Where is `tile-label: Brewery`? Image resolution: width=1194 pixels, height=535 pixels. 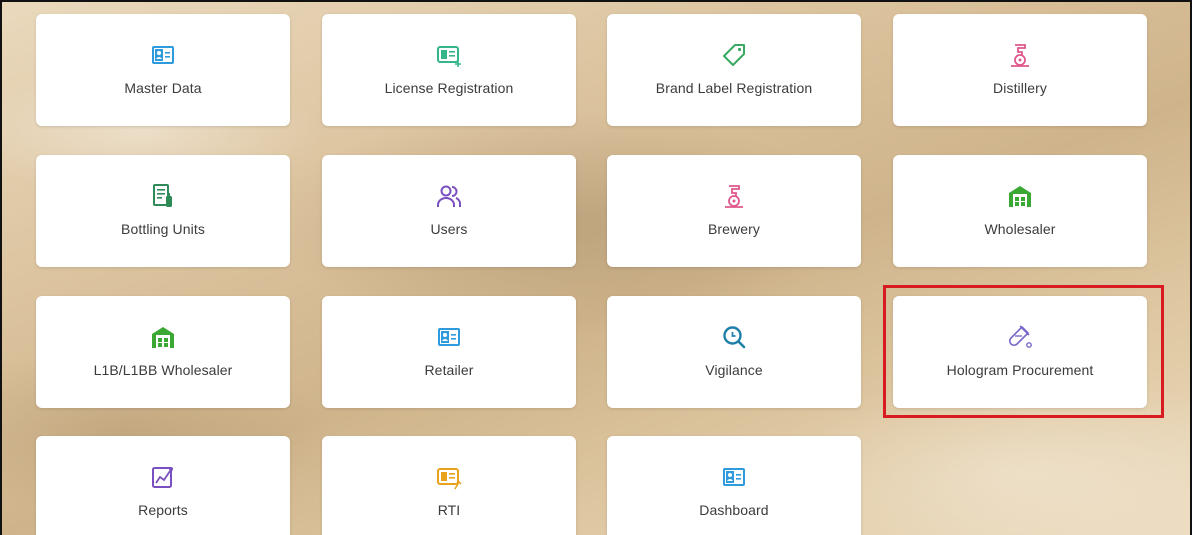
tile-label: Brewery is located at coordinates (734, 229).